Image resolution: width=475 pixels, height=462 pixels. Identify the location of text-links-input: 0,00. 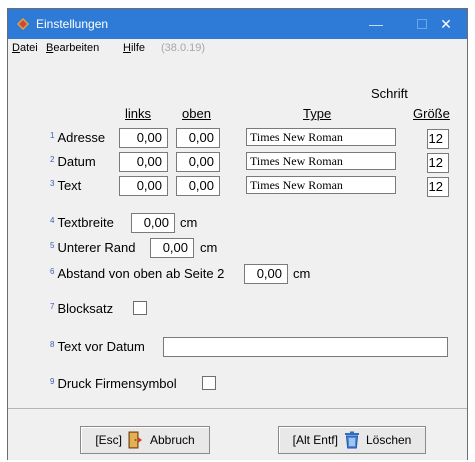
(143, 186).